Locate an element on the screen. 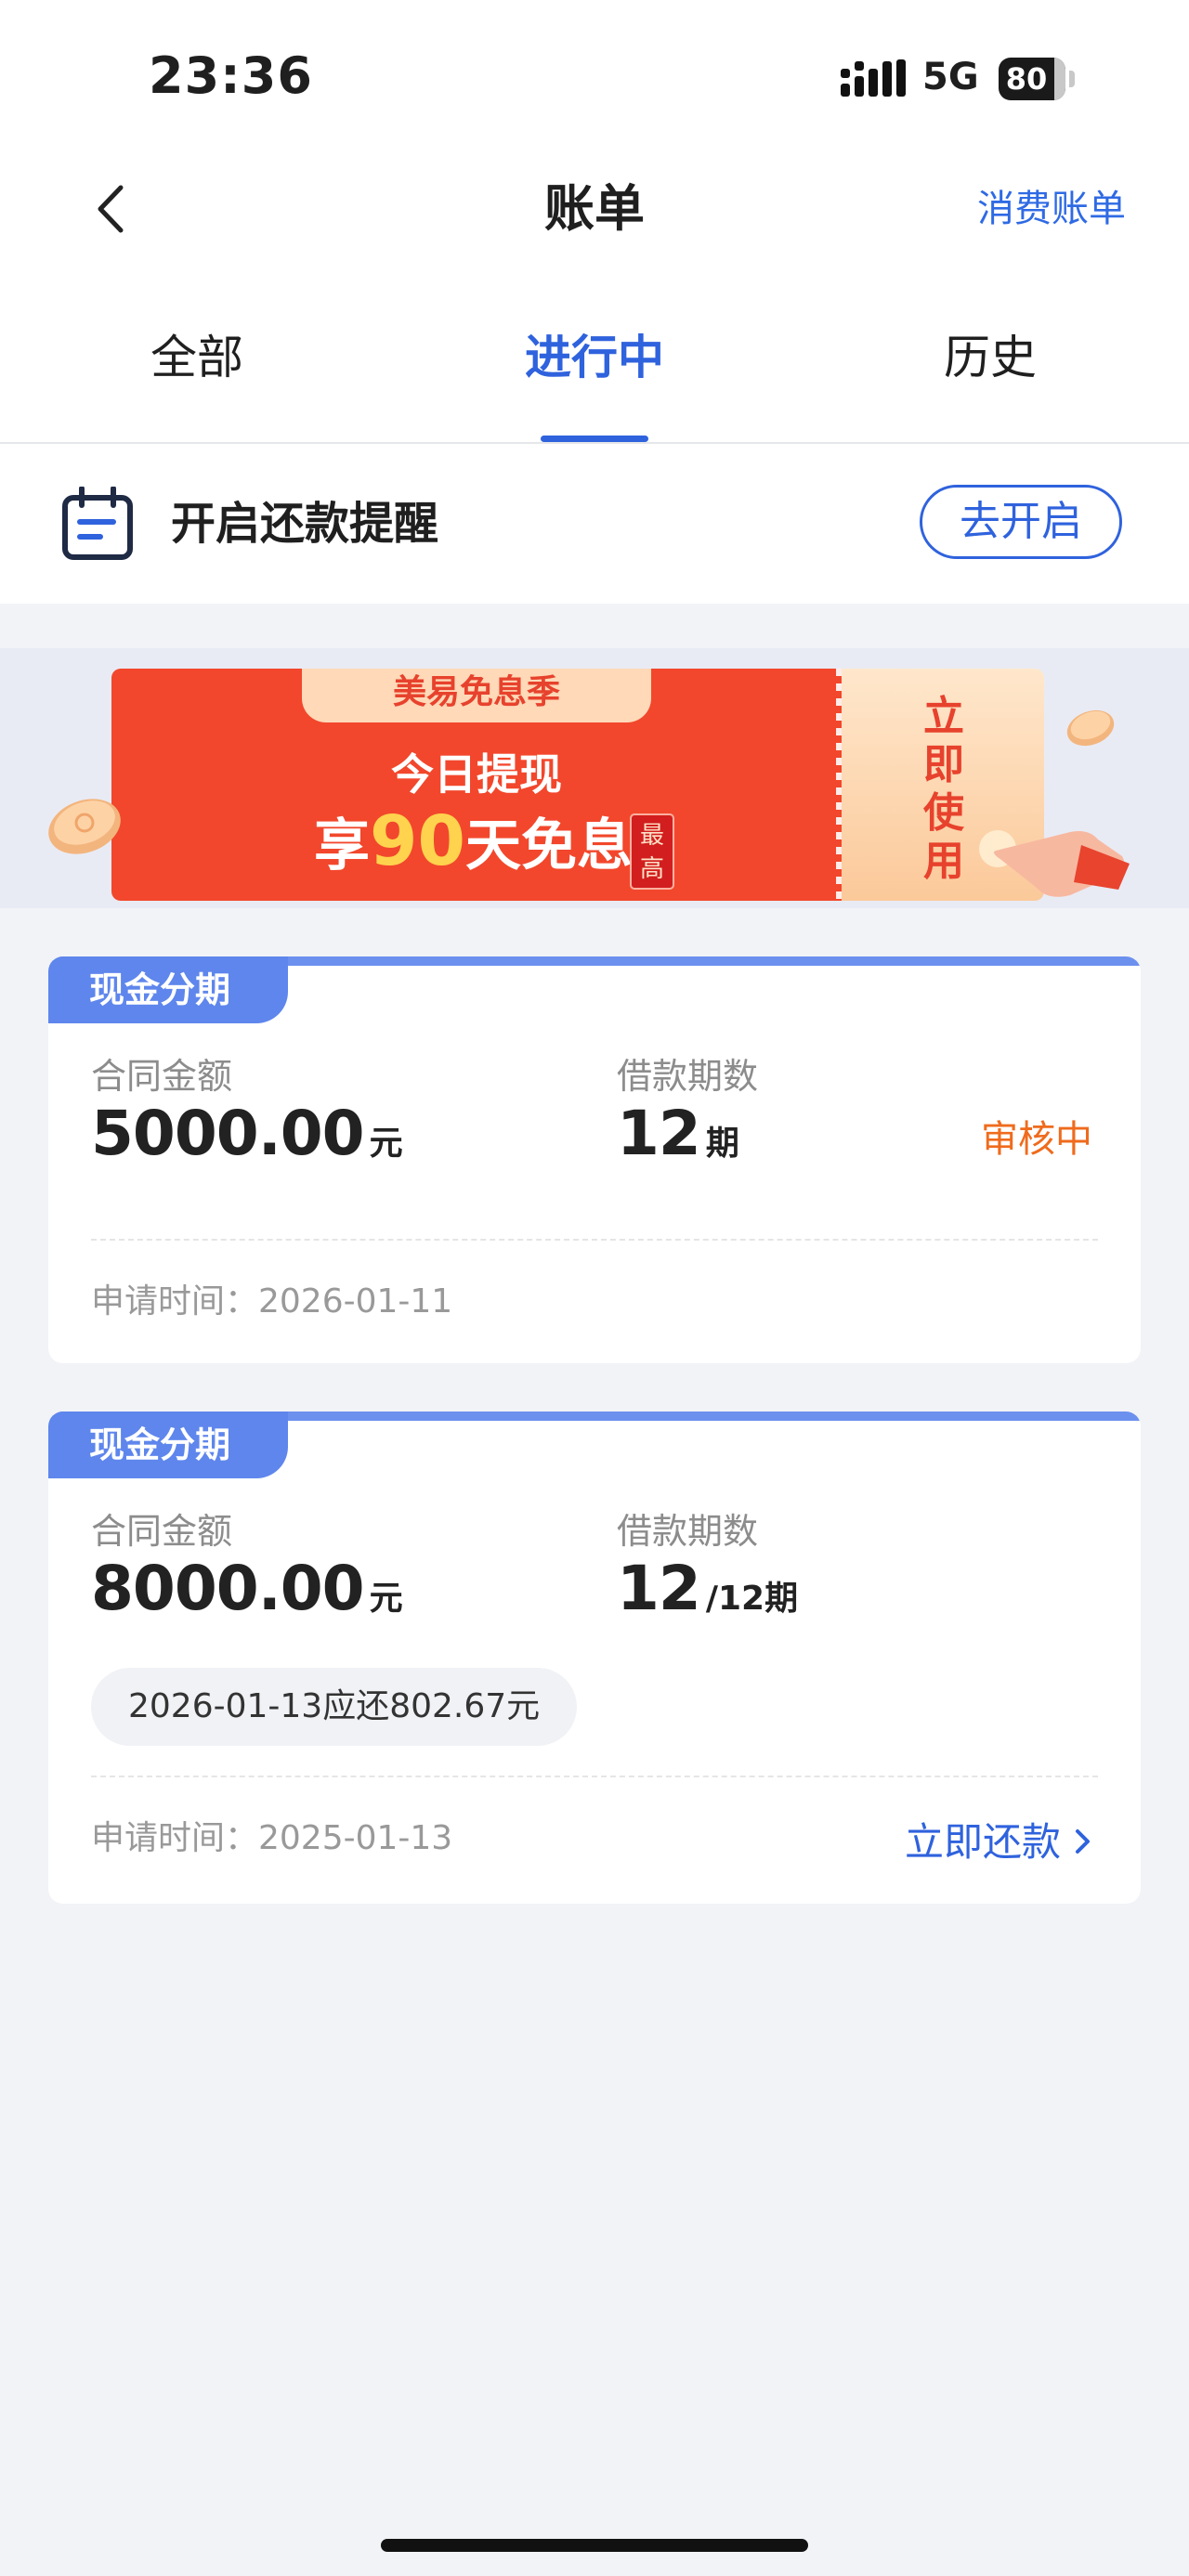  chevron-left-icon is located at coordinates (111, 209).